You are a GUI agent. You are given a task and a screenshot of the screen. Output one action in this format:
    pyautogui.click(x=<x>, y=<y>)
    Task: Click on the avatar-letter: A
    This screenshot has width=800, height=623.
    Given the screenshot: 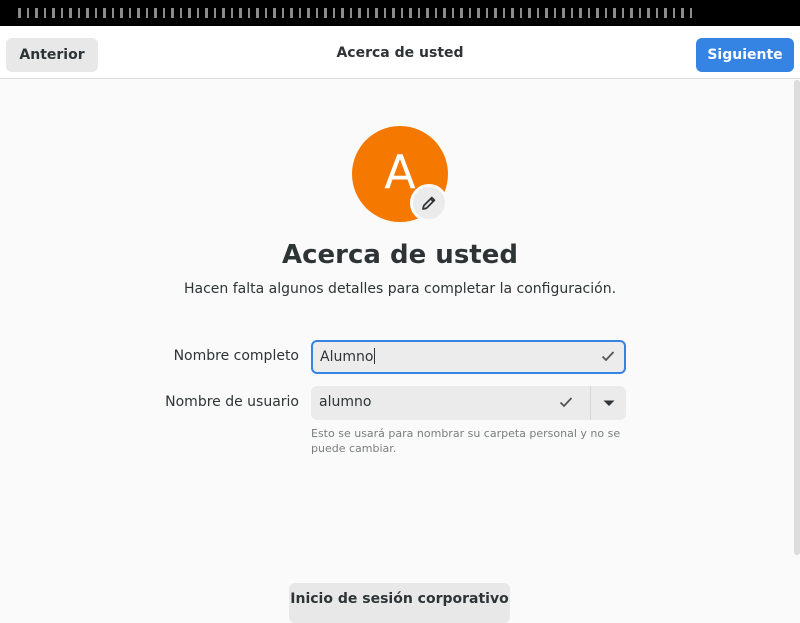 What is the action you would take?
    pyautogui.click(x=400, y=172)
    